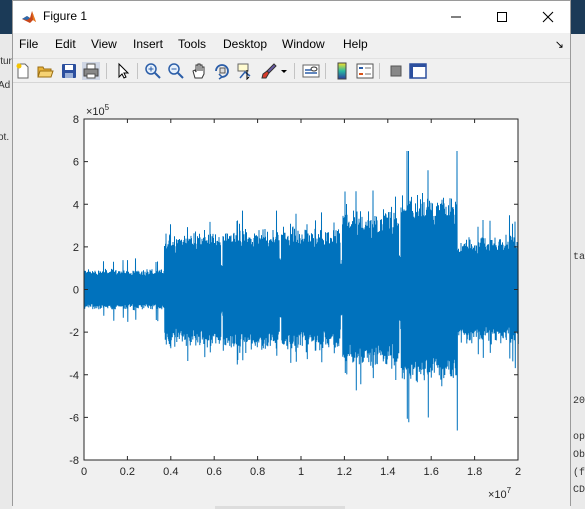 The width and height of the screenshot is (585, 509). What do you see at coordinates (74, 461) in the screenshot?
I see `y-tick-label: -8` at bounding box center [74, 461].